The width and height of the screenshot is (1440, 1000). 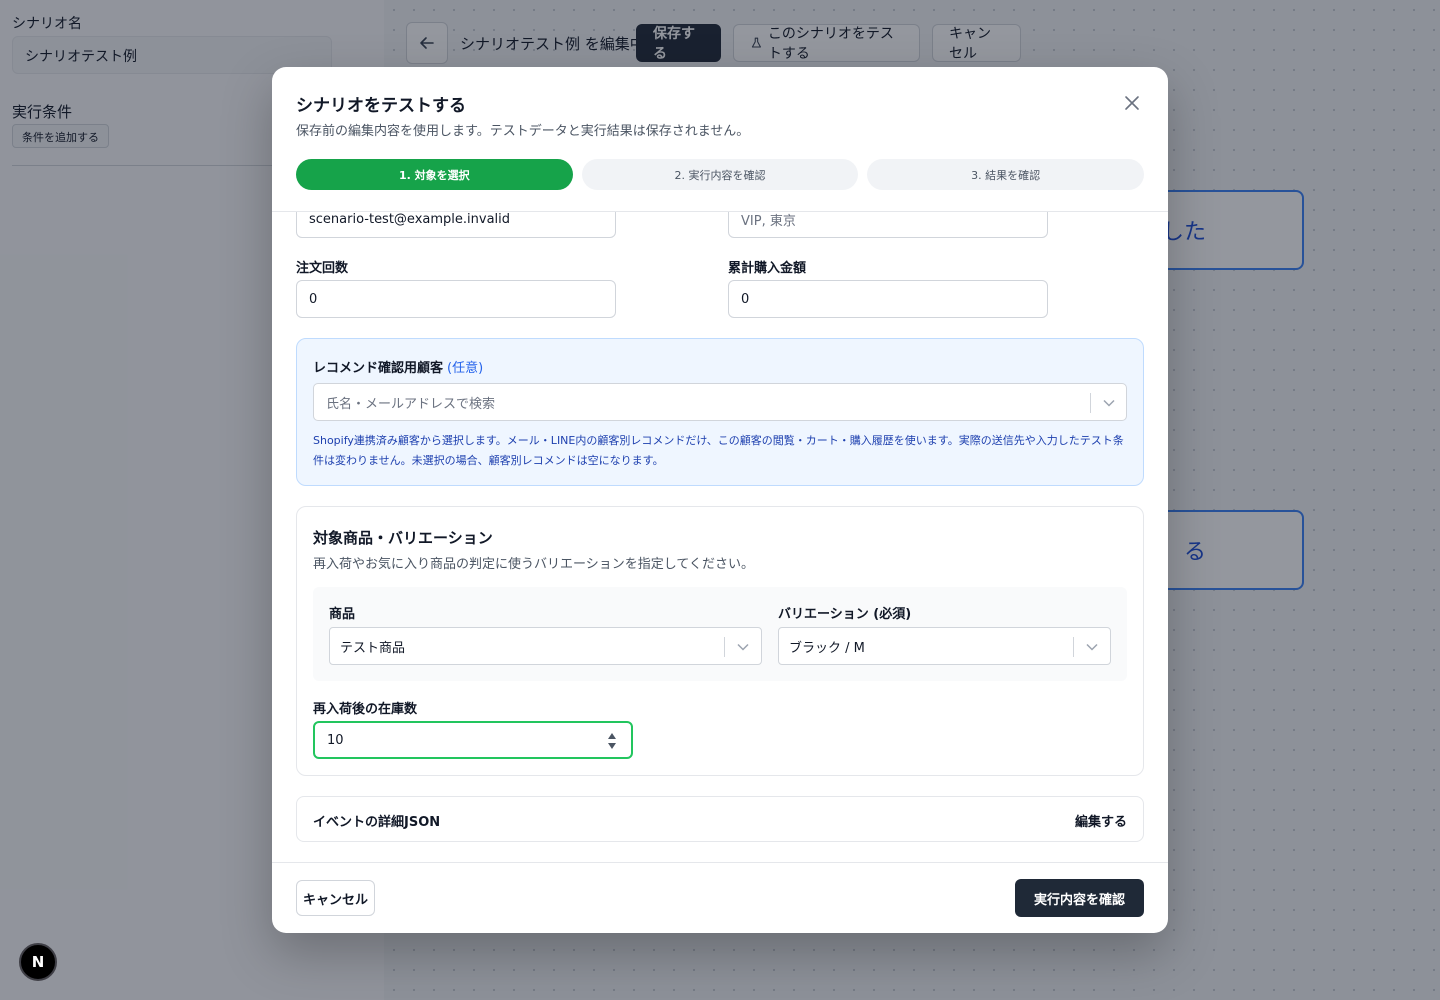 I want to click on number-spinner-icon, so click(x=612, y=741).